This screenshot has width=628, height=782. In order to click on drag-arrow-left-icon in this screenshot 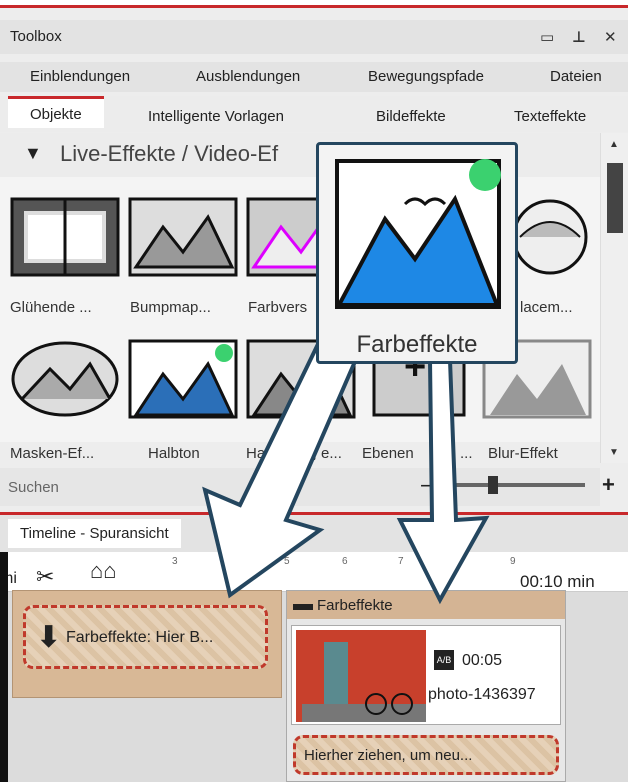, I will do `click(282, 468)`.